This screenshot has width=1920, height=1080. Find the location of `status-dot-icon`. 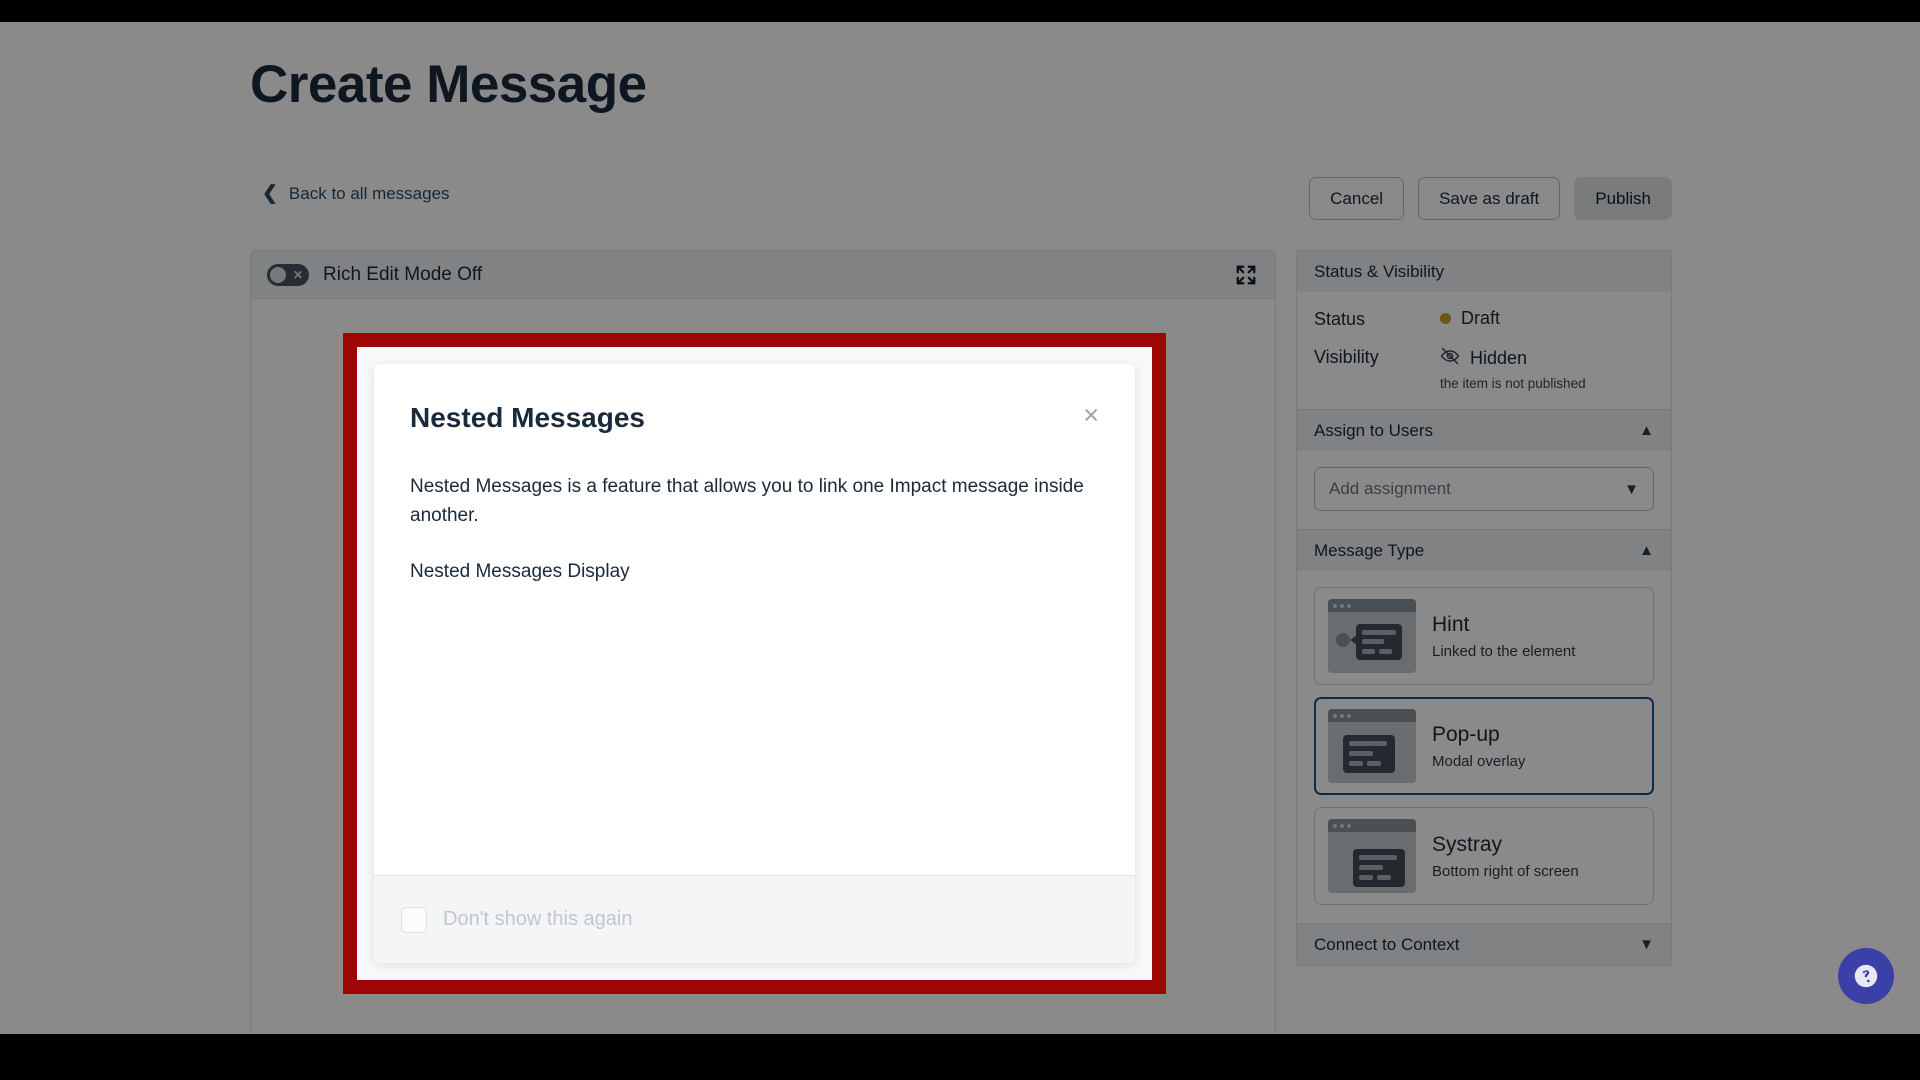

status-dot-icon is located at coordinates (1445, 318).